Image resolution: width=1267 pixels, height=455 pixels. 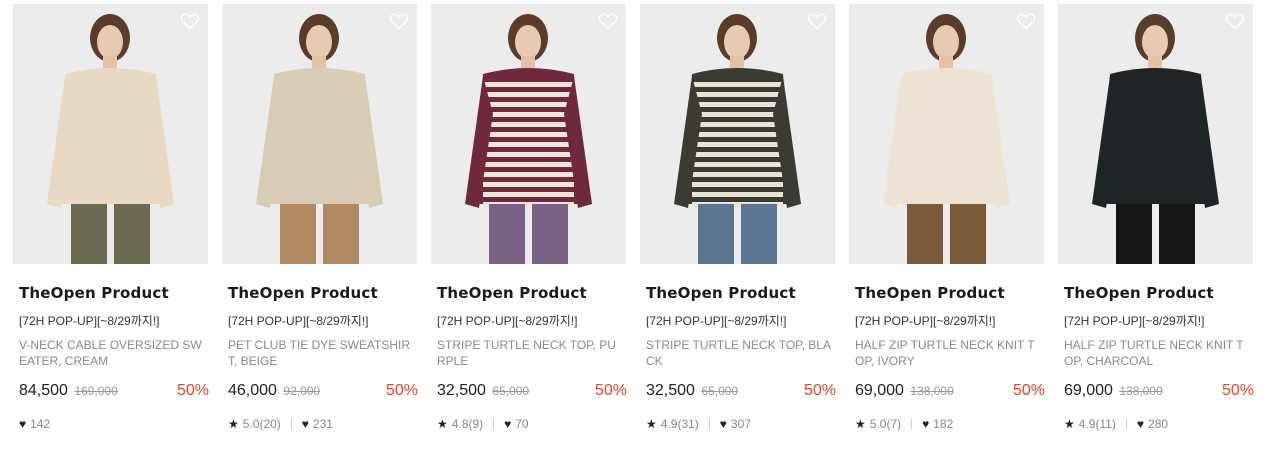 I want to click on review-meta: ★ 4.8(9) ♥ 70, so click(x=483, y=424).